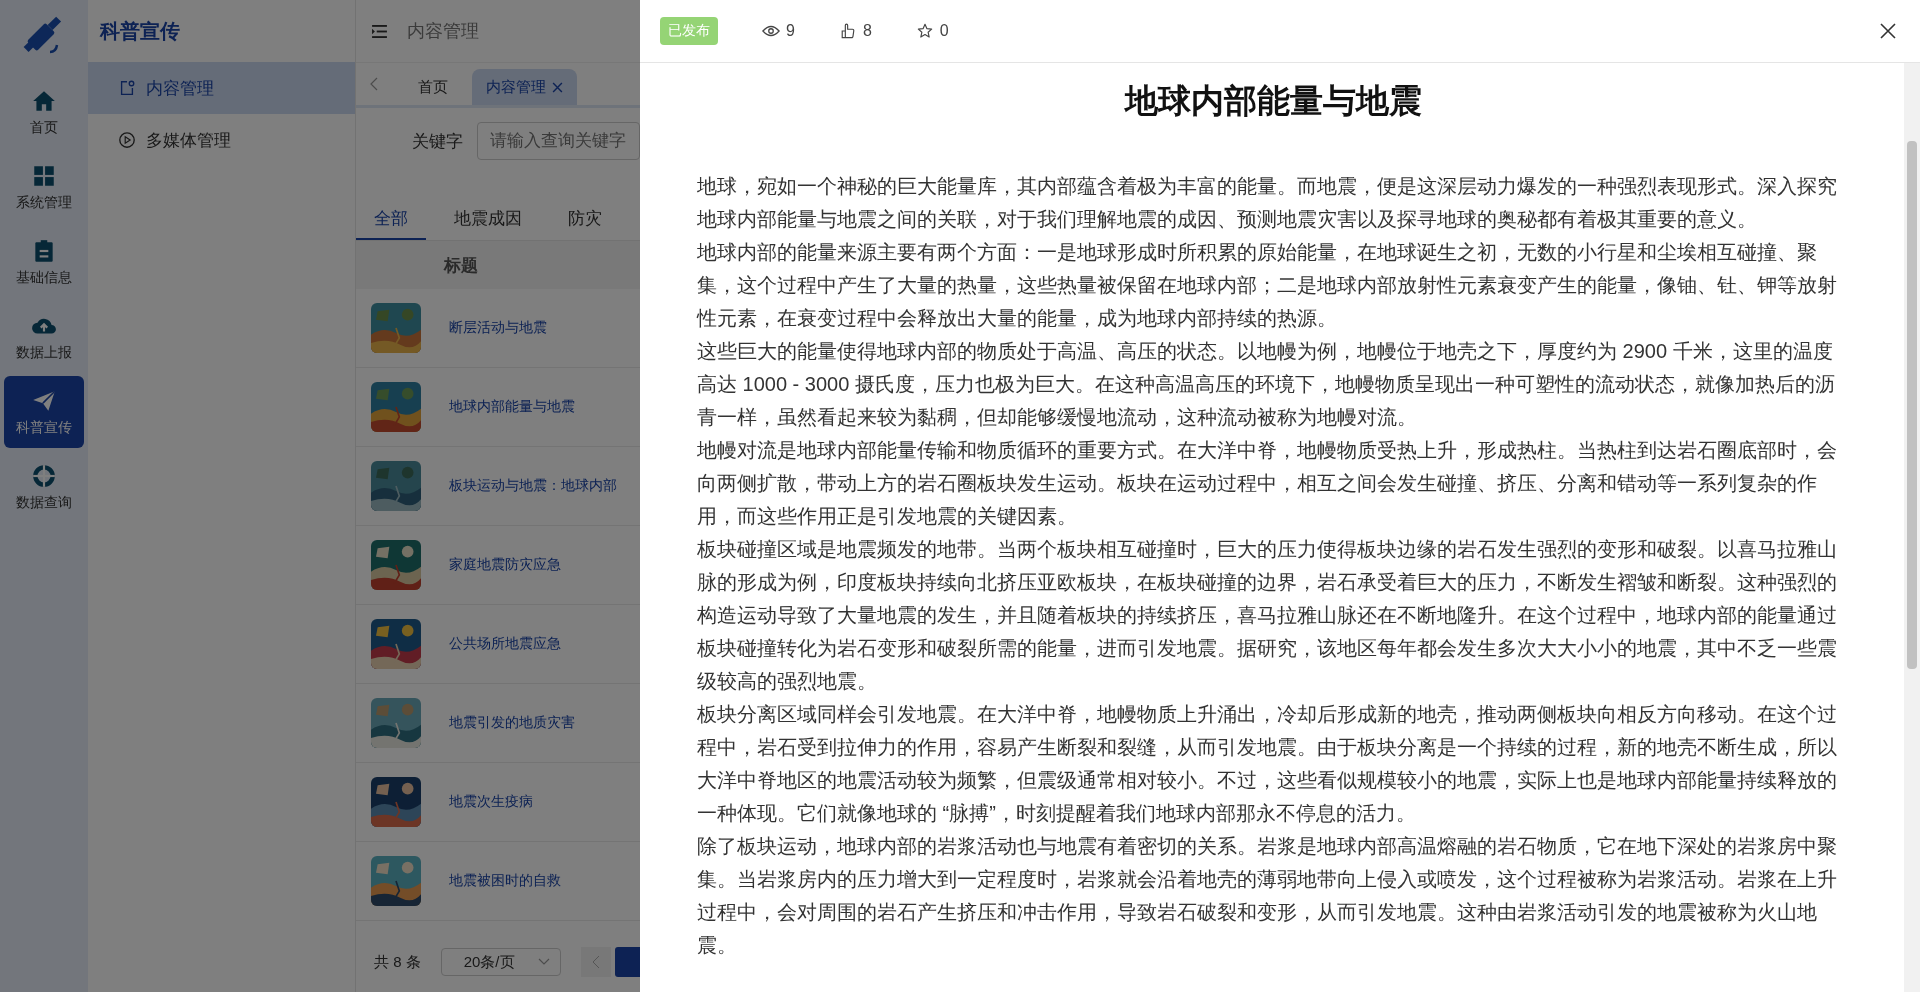 Image resolution: width=1920 pixels, height=992 pixels. I want to click on article-link: 板块运动与地震：地球内部, so click(533, 486).